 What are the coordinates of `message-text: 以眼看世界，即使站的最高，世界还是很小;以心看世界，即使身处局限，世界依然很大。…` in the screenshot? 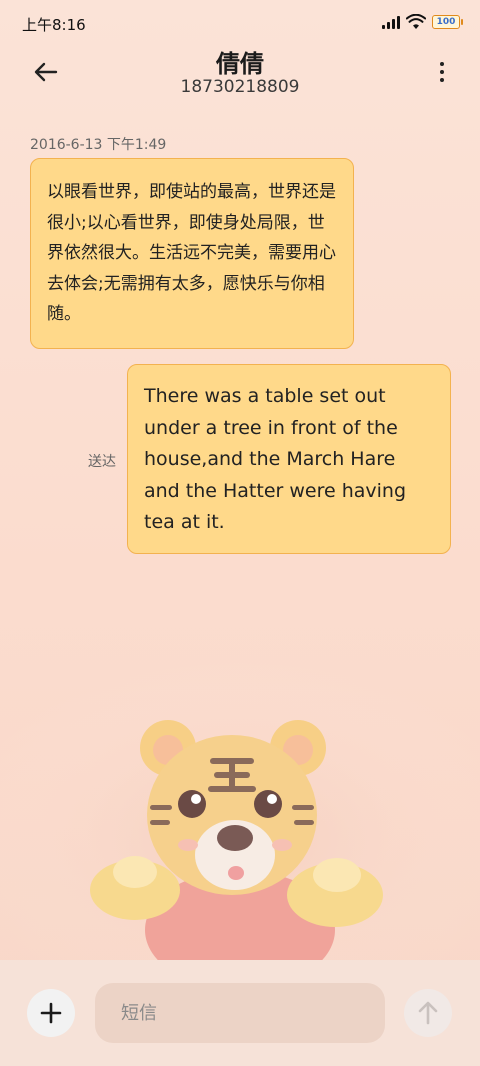 It's located at (191, 253).